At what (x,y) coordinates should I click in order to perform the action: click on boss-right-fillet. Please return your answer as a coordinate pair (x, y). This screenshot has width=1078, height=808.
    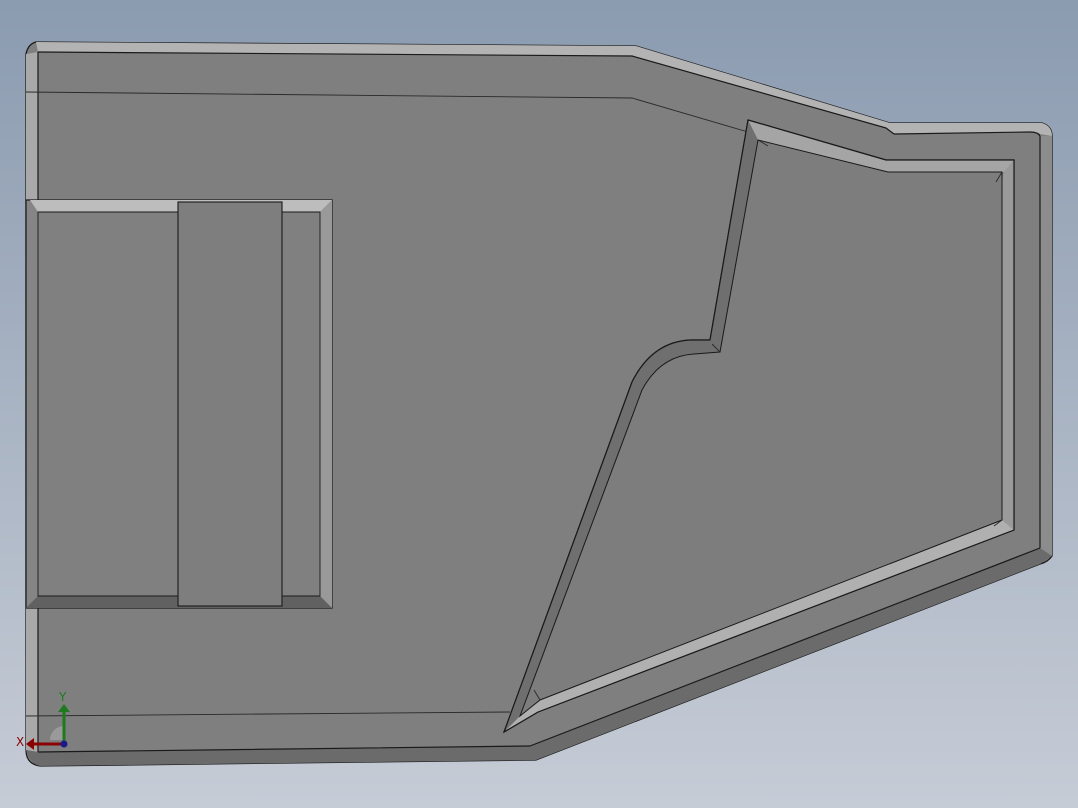
    Looking at the image, I should click on (326, 404).